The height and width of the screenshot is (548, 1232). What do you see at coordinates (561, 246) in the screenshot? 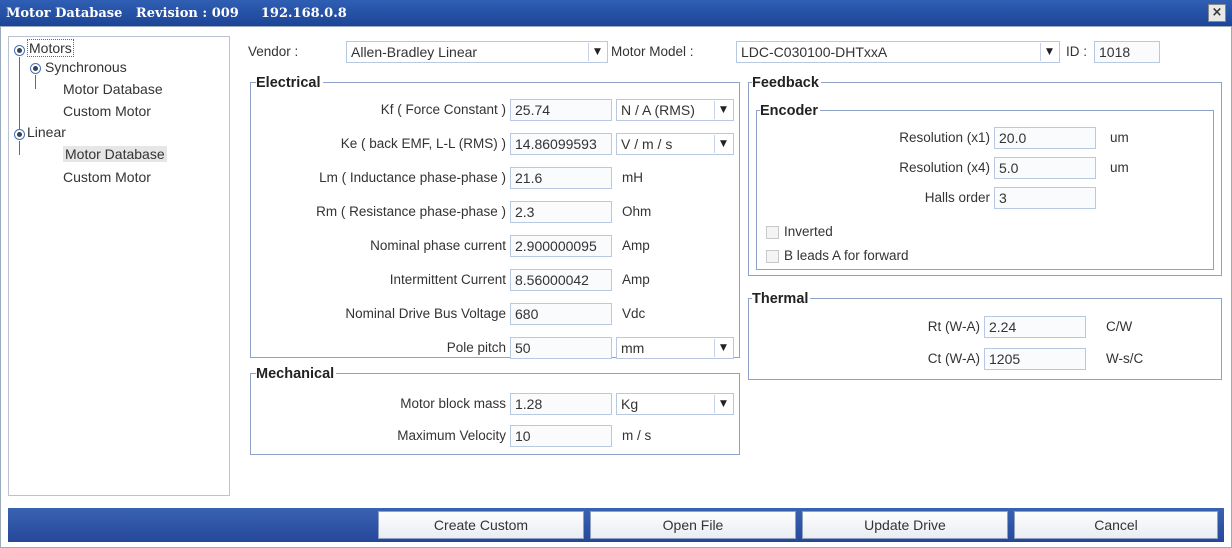
I see `value-field: 2.900000095` at bounding box center [561, 246].